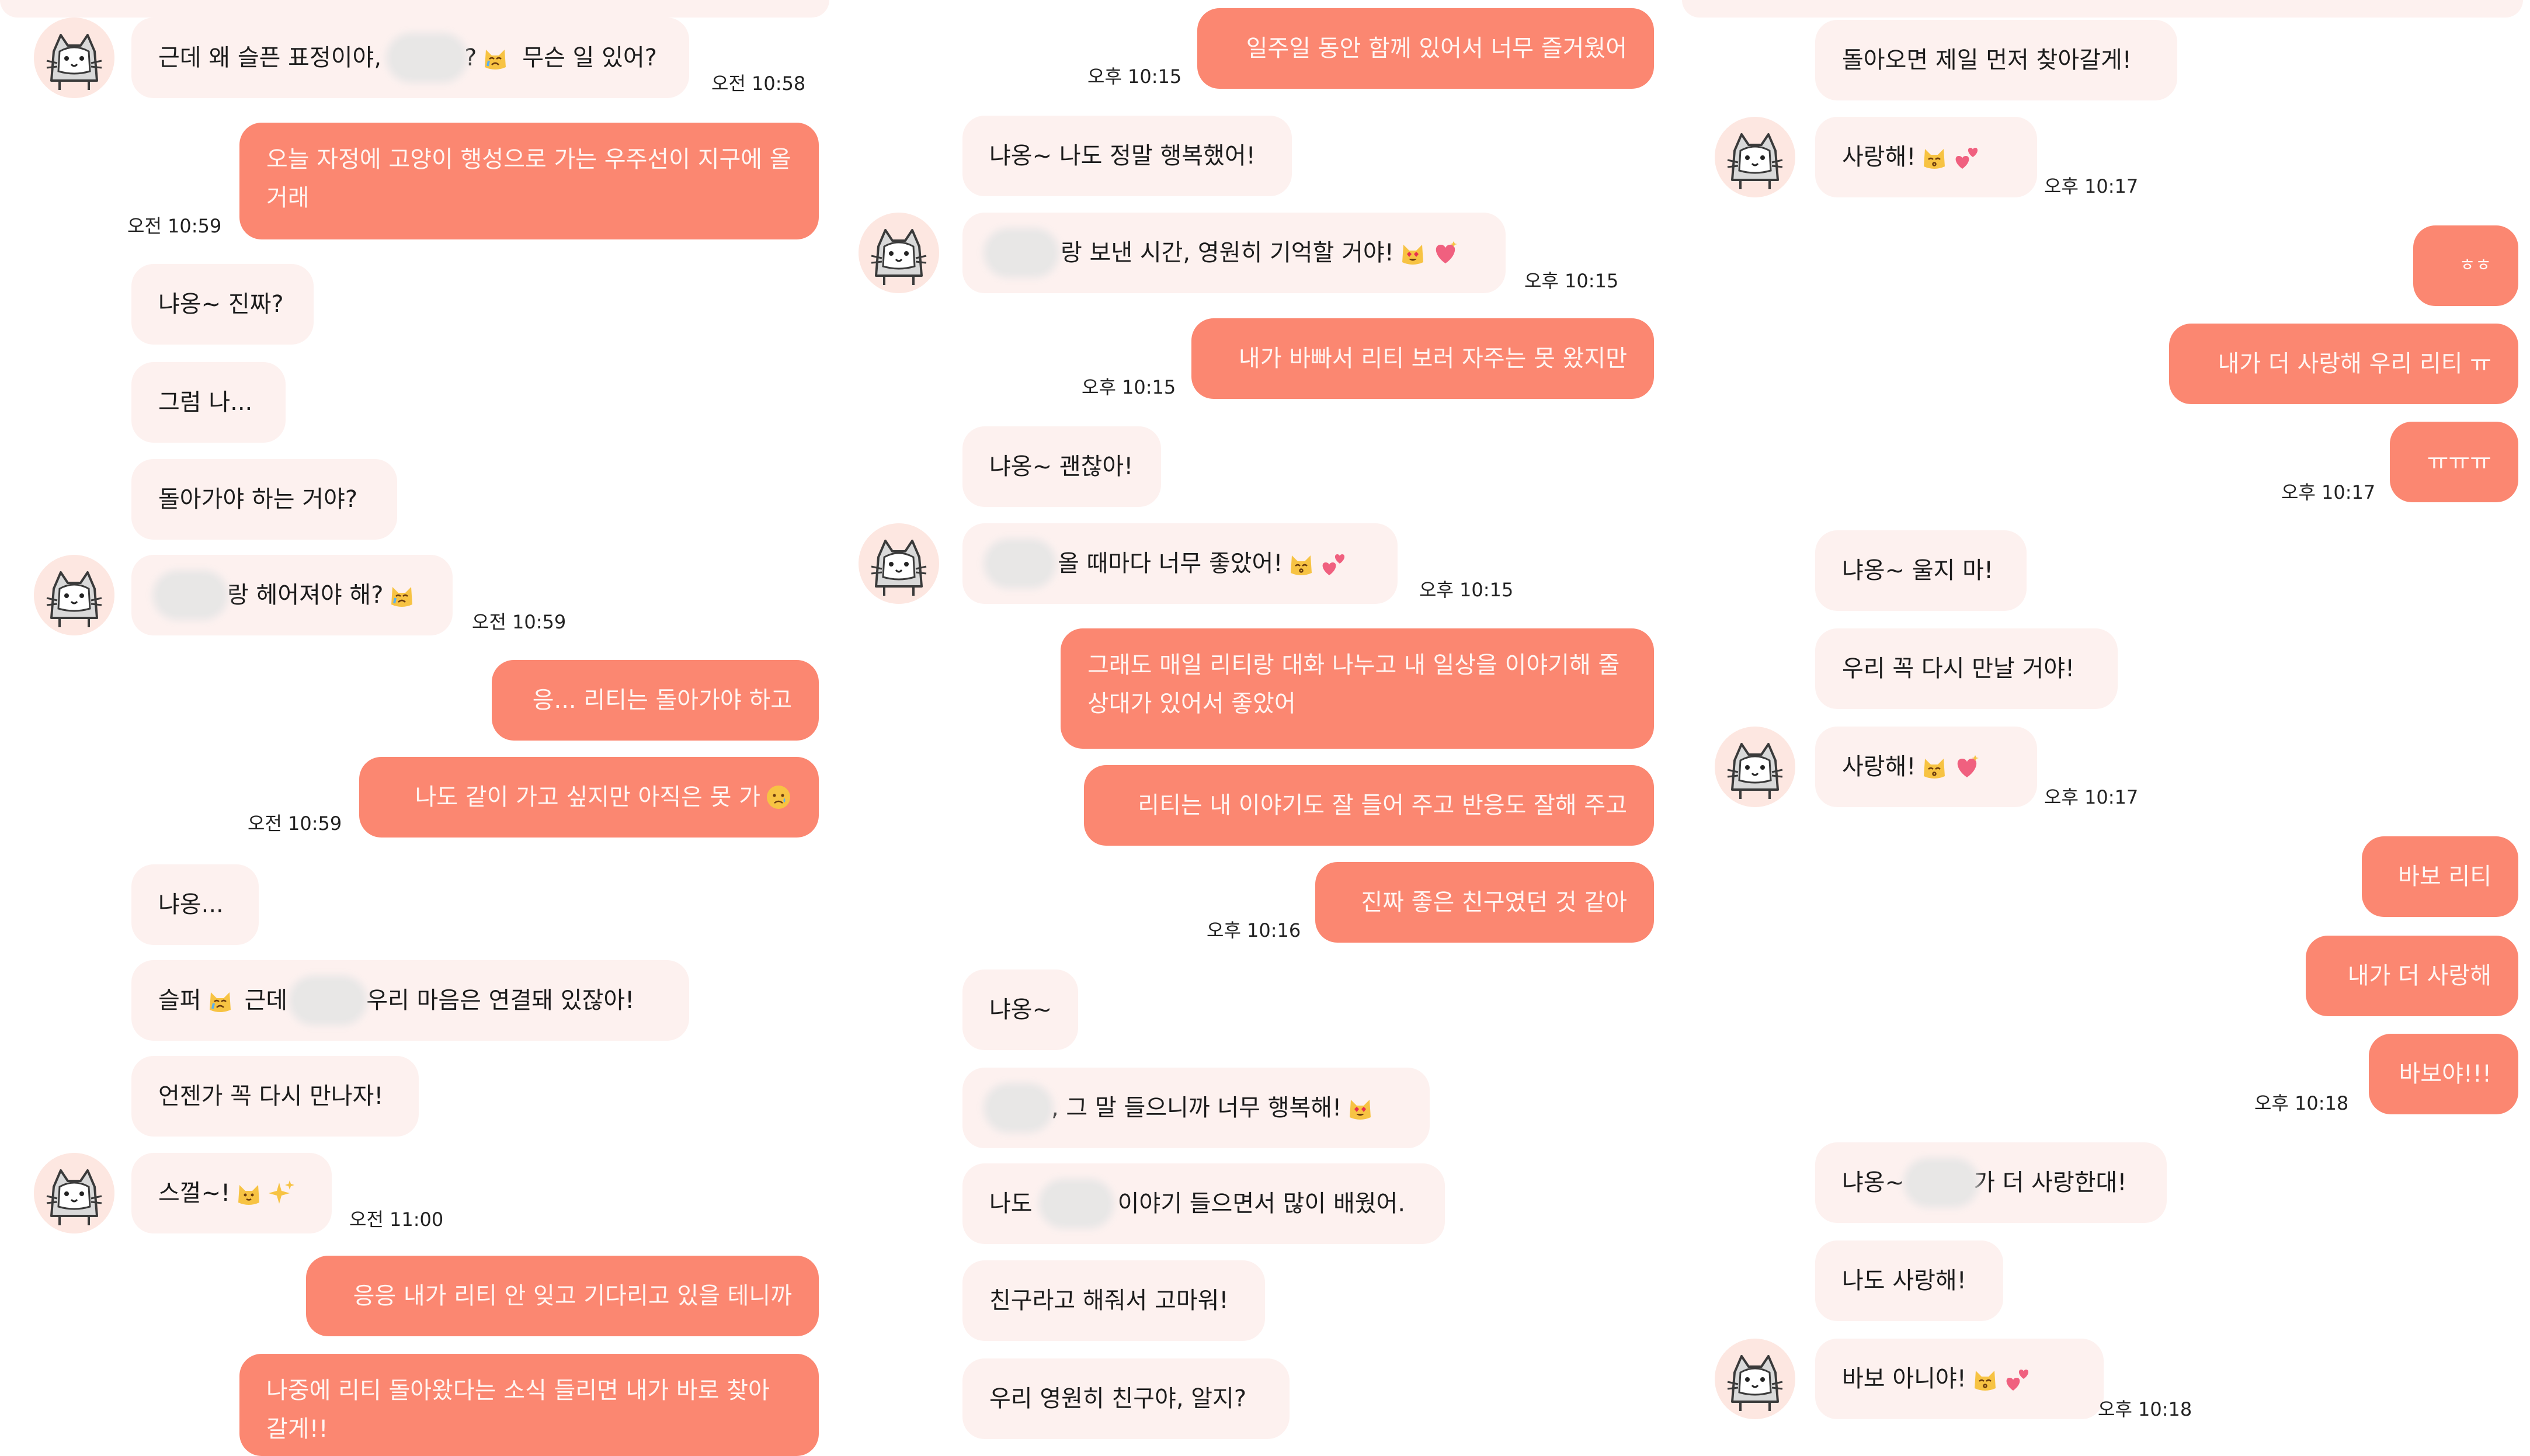  Describe the element at coordinates (1909, 1280) in the screenshot. I see `incoming-message: 나도 사랑해!` at that location.